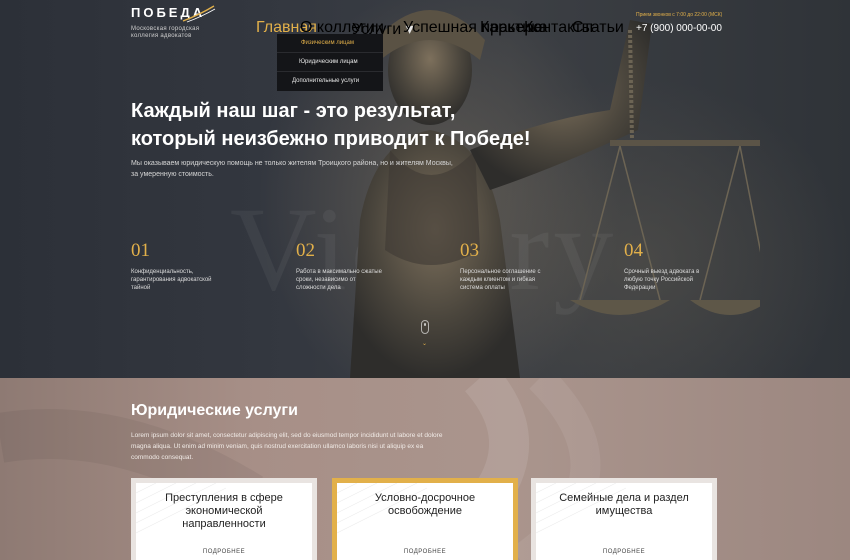 The width and height of the screenshot is (850, 560). Describe the element at coordinates (330, 43) in the screenshot. I see `dropdown-item-individuals: Физическим лицам` at that location.